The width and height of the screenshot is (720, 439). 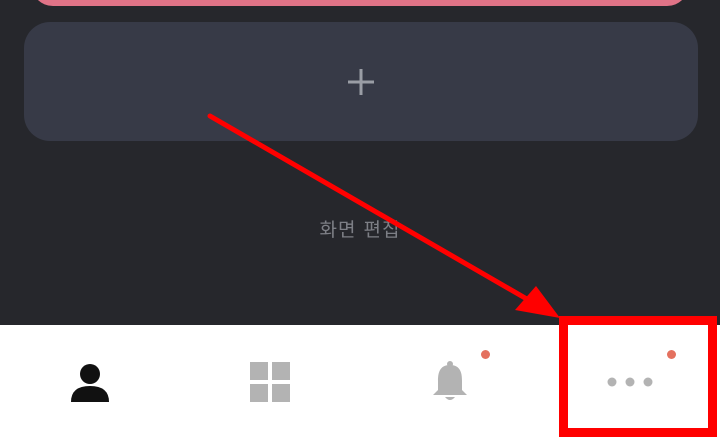 What do you see at coordinates (360, 3) in the screenshot?
I see `pink-card` at bounding box center [360, 3].